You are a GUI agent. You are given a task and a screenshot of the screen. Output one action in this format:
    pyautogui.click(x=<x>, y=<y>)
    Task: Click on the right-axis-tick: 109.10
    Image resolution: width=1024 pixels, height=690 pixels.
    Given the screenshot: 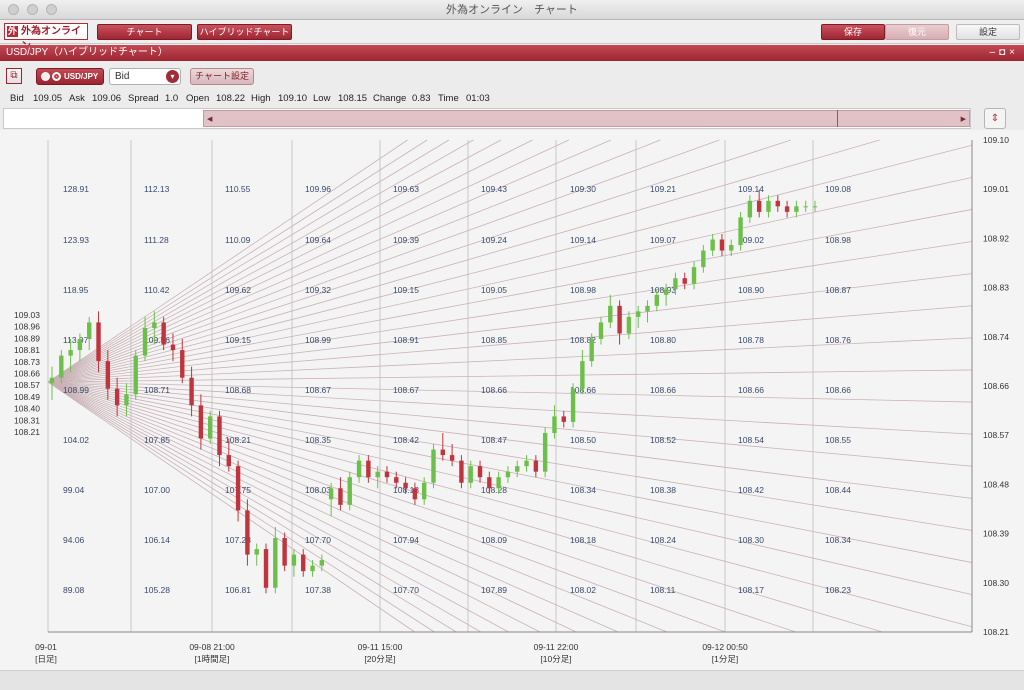 What is the action you would take?
    pyautogui.click(x=996, y=140)
    